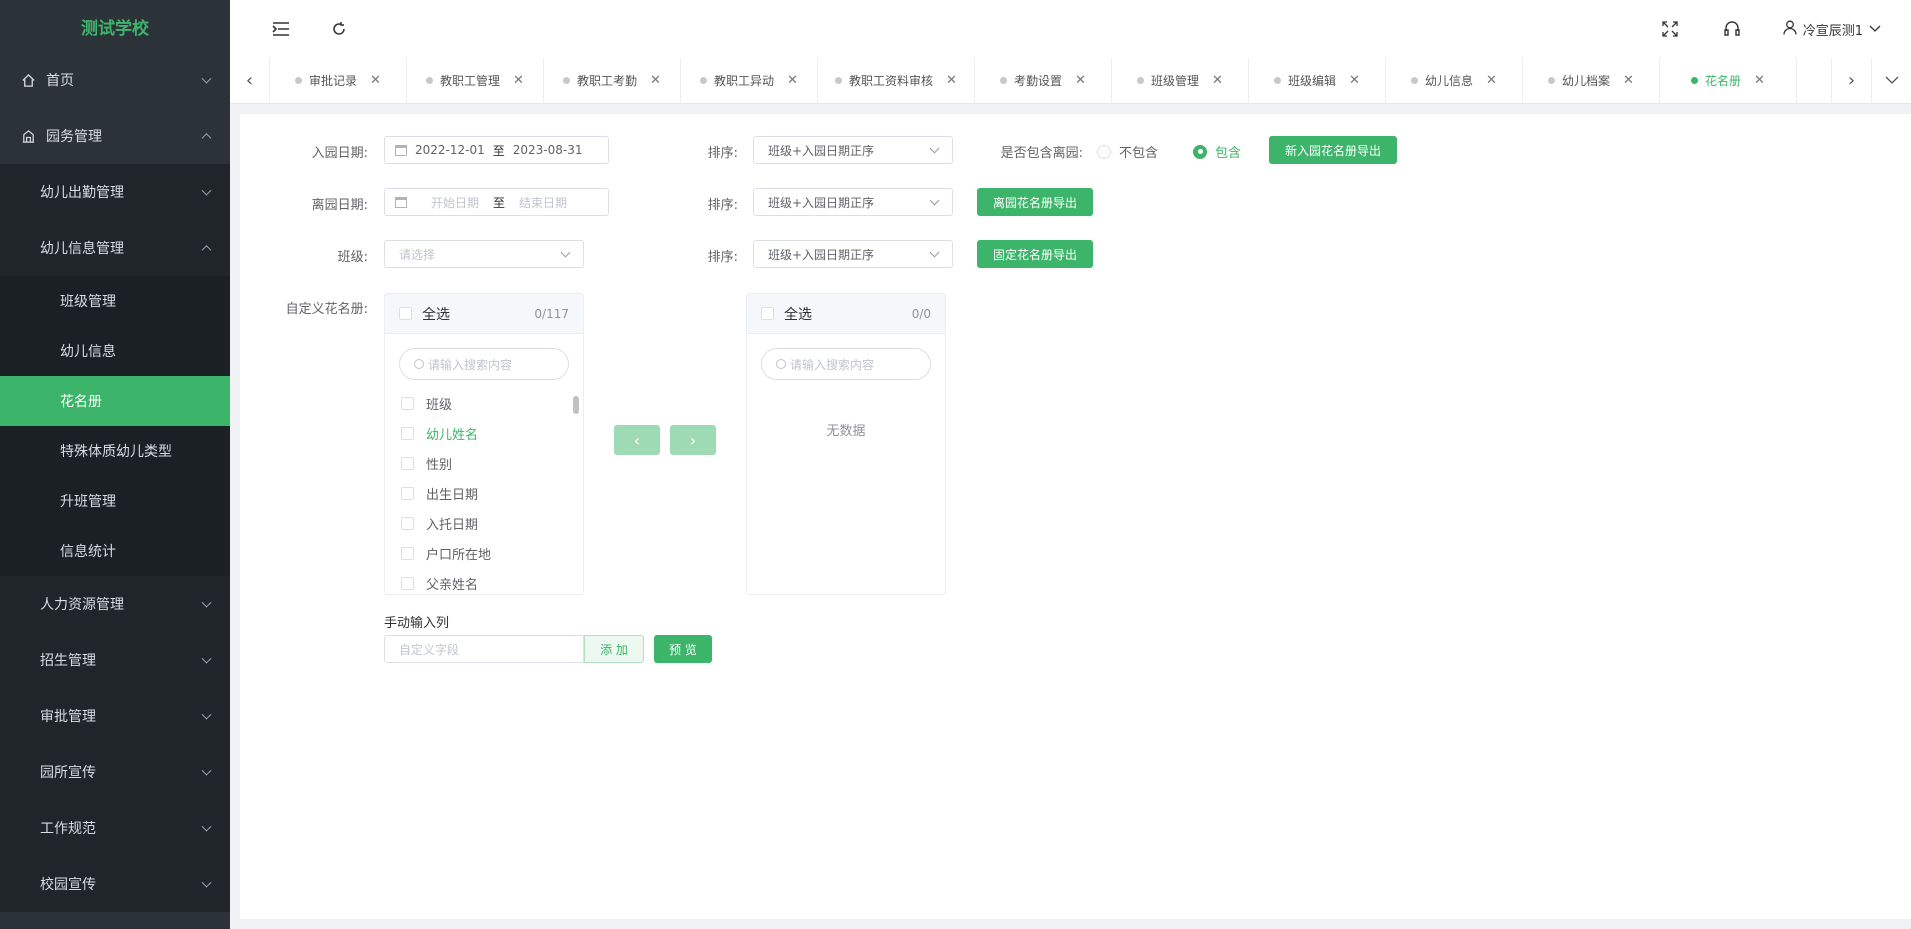 The width and height of the screenshot is (1911, 929). Describe the element at coordinates (115, 401) in the screenshot. I see `sidebar-item-roster: 花名册` at that location.